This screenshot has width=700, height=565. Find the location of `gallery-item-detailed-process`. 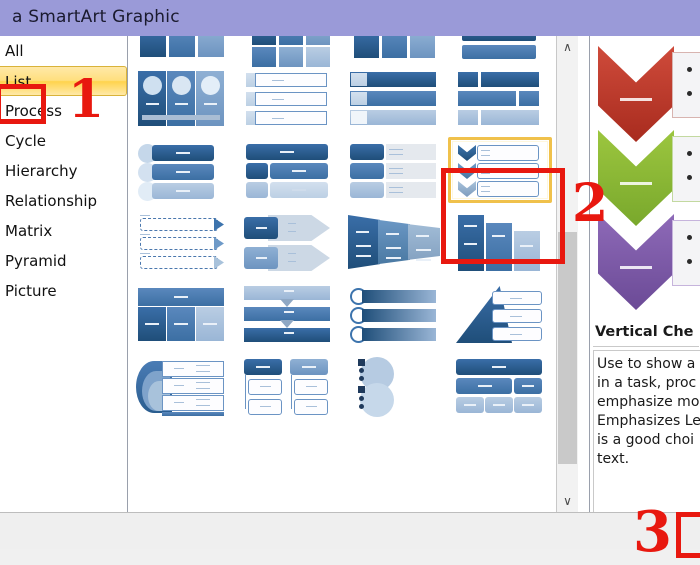

gallery-item-detailed-process is located at coordinates (288, 242).